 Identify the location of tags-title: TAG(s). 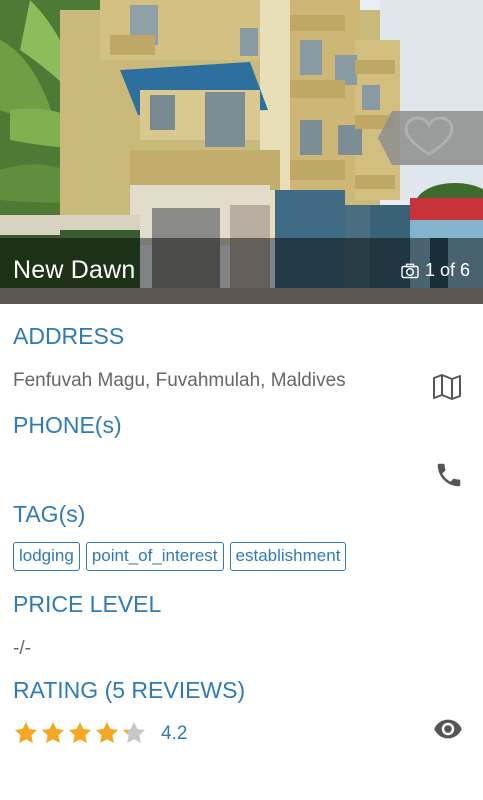
(49, 514).